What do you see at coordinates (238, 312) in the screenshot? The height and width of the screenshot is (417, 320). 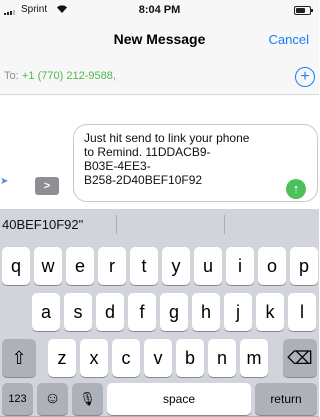 I see `key-j: j` at bounding box center [238, 312].